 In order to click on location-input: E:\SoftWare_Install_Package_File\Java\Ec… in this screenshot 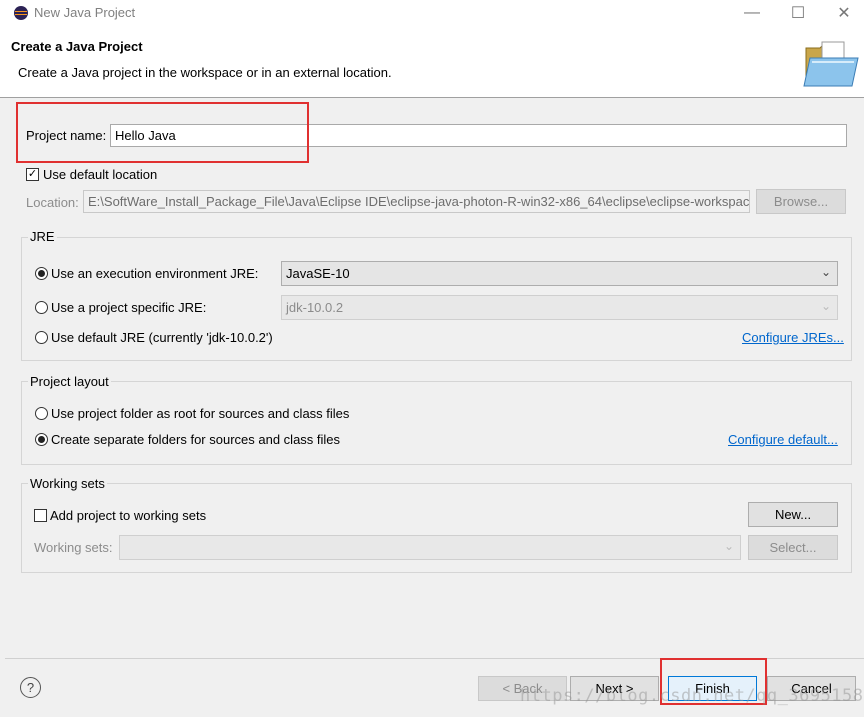, I will do `click(416, 201)`.